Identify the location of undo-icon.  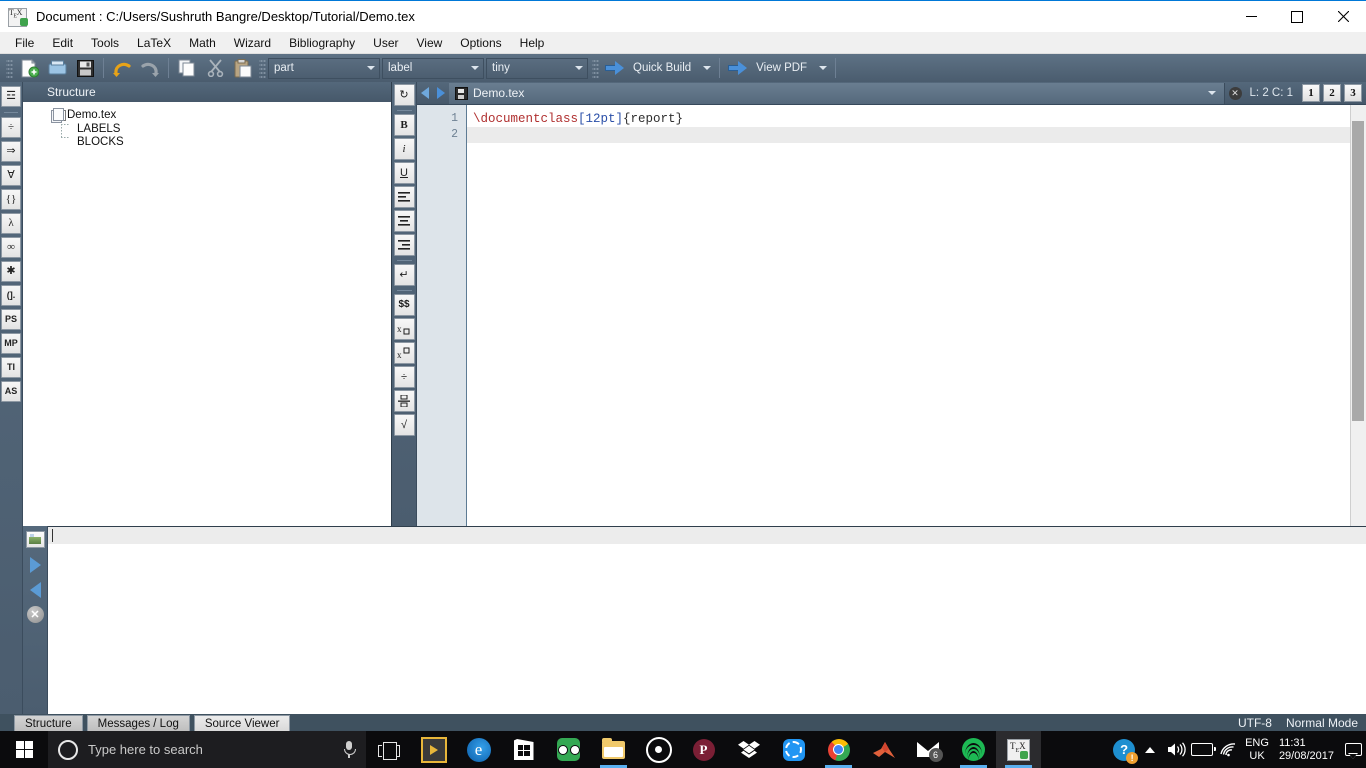
(122, 68).